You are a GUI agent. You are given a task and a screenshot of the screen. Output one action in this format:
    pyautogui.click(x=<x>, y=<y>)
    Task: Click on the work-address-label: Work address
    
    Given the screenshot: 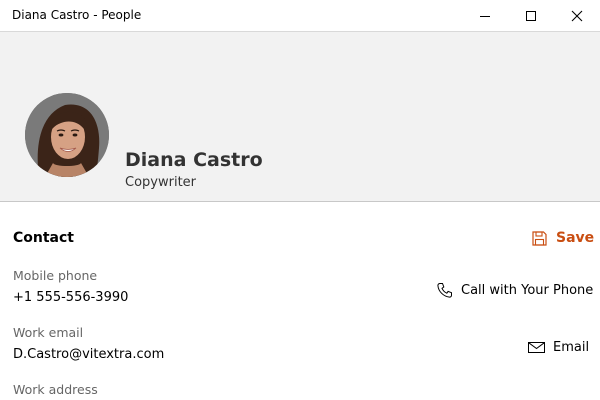 What is the action you would take?
    pyautogui.click(x=55, y=389)
    